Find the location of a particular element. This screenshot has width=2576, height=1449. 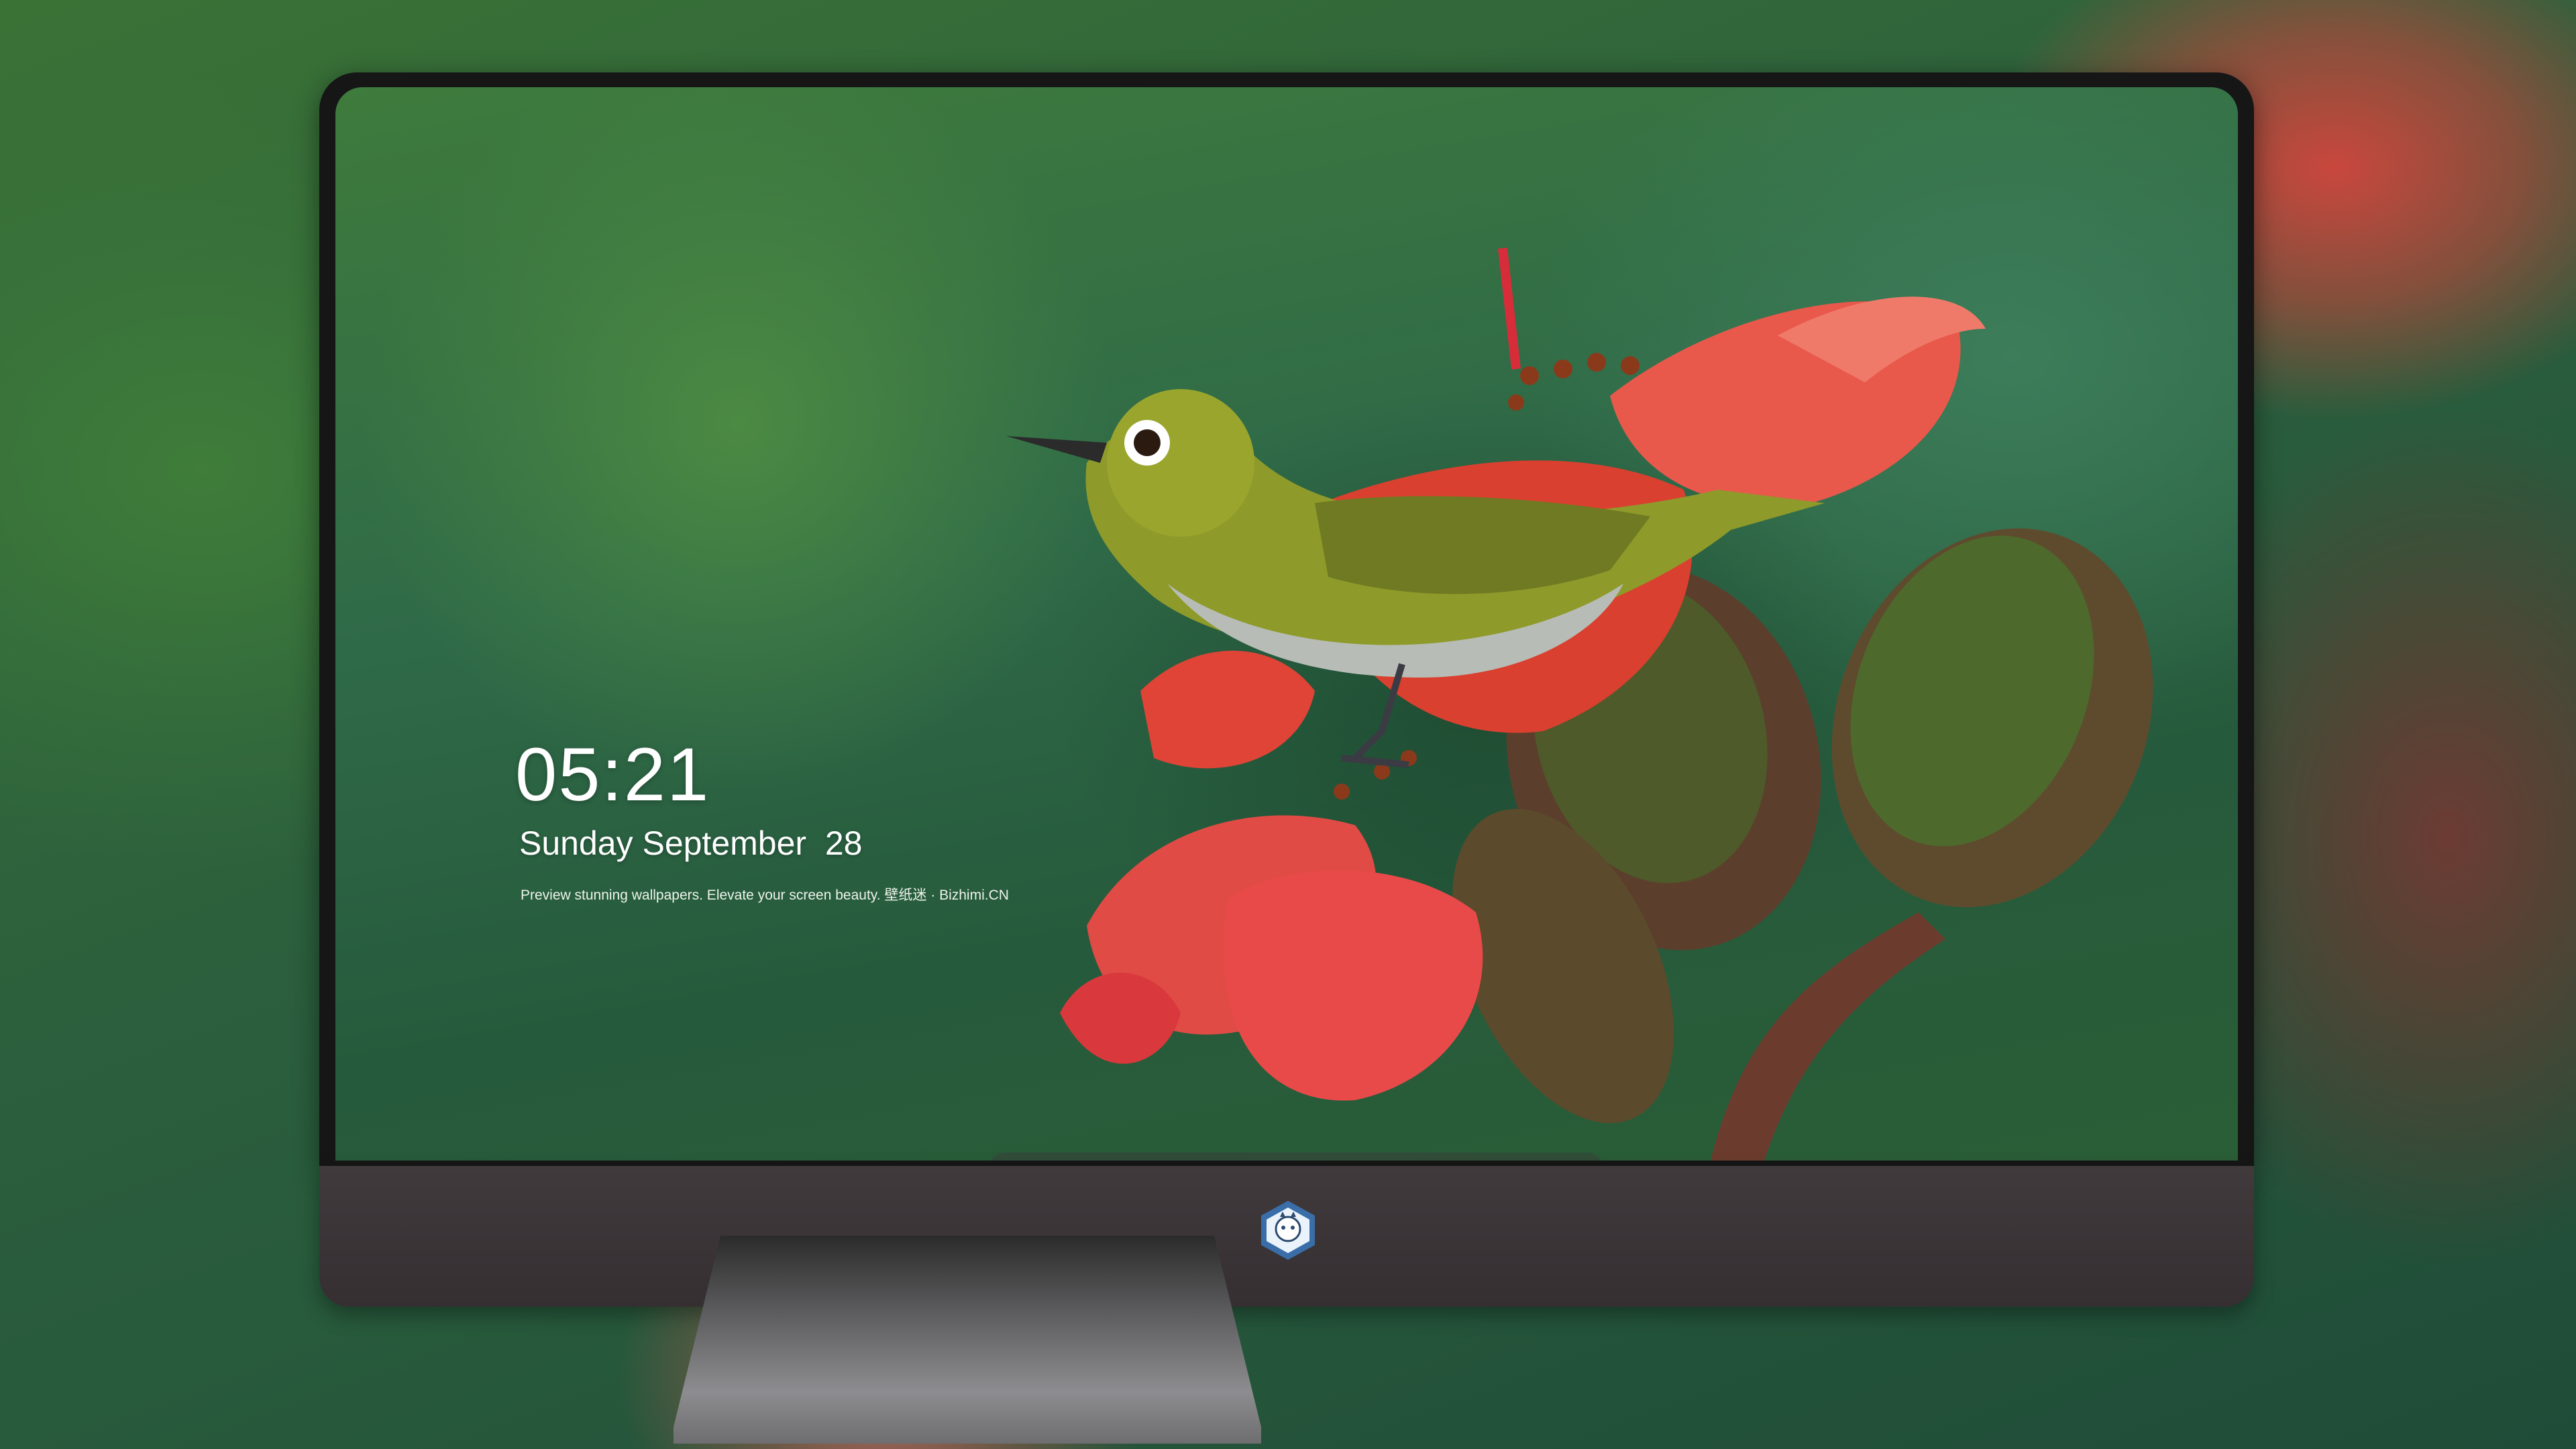

dock is located at coordinates (1296, 1156).